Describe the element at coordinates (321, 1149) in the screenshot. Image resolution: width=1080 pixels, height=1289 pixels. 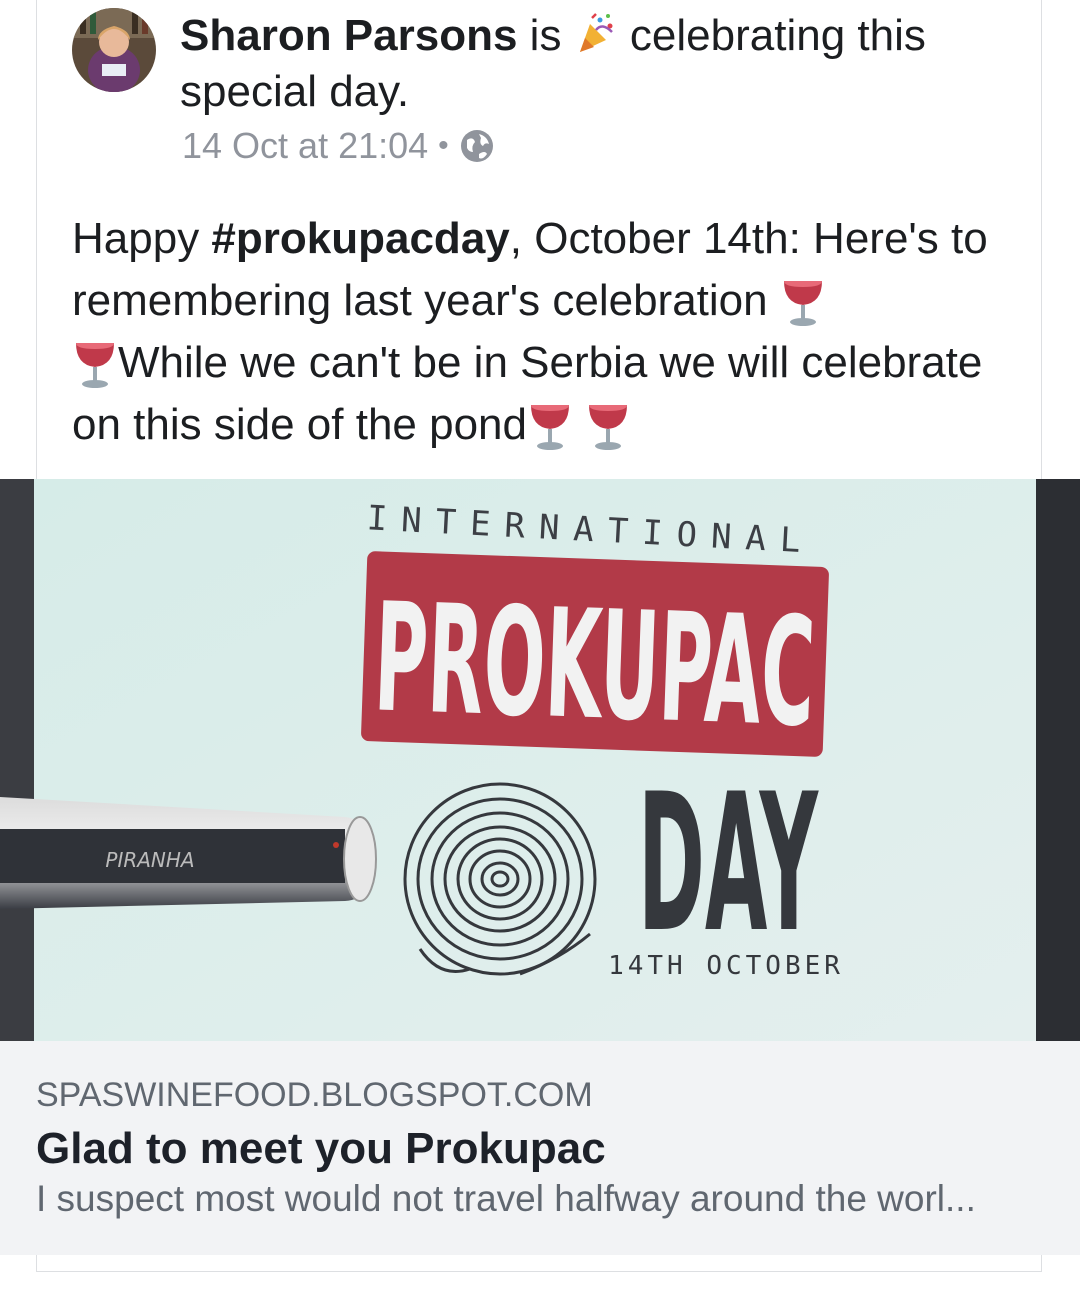
I see `link-title: Glad to meet you Prokupac` at that location.